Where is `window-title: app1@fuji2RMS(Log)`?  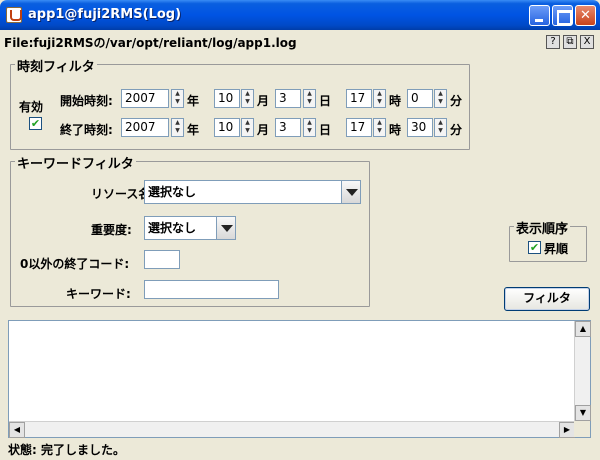 window-title: app1@fuji2RMS(Log) is located at coordinates (105, 14).